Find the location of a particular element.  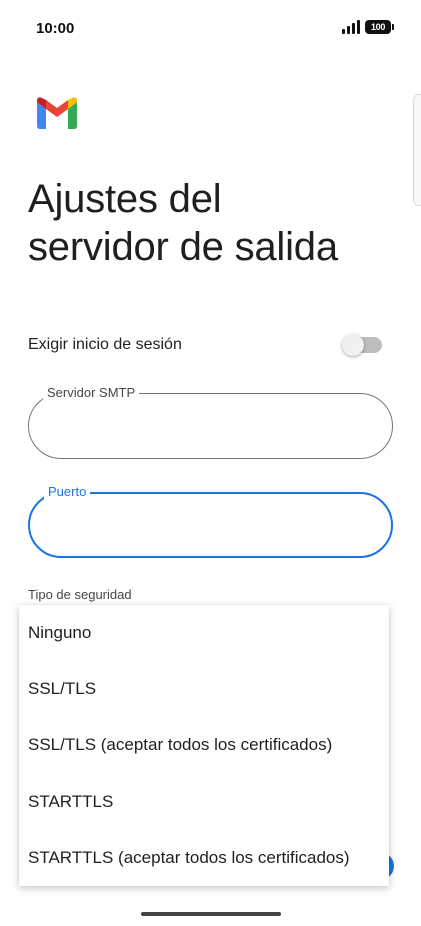

menu-item-none: Ninguno is located at coordinates (204, 633).